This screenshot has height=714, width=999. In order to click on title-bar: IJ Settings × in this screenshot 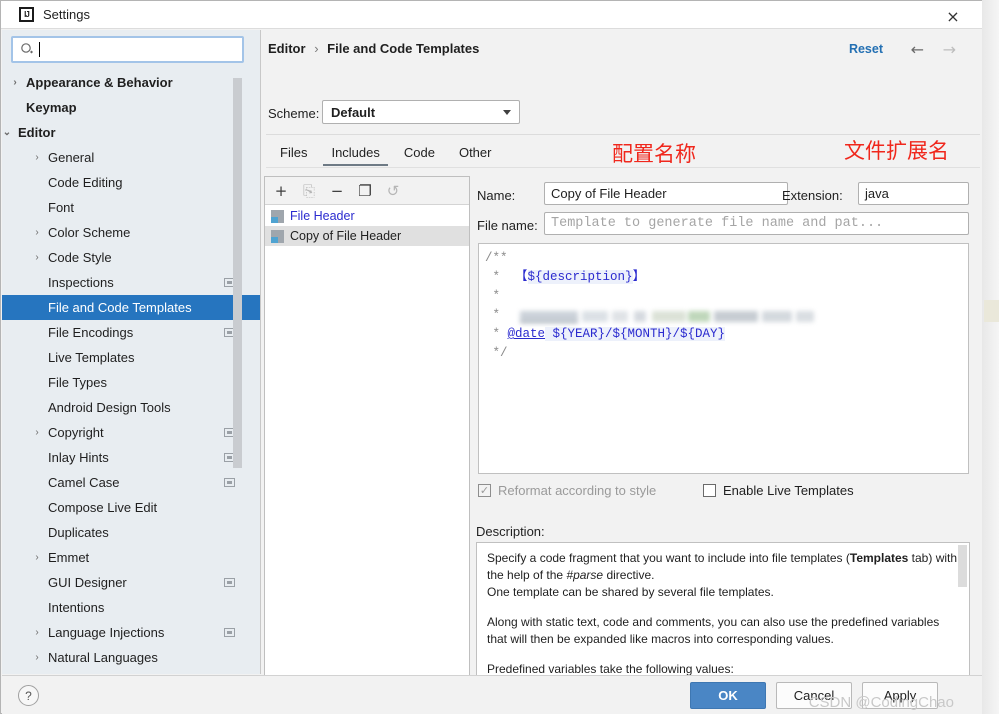, I will do `click(491, 15)`.